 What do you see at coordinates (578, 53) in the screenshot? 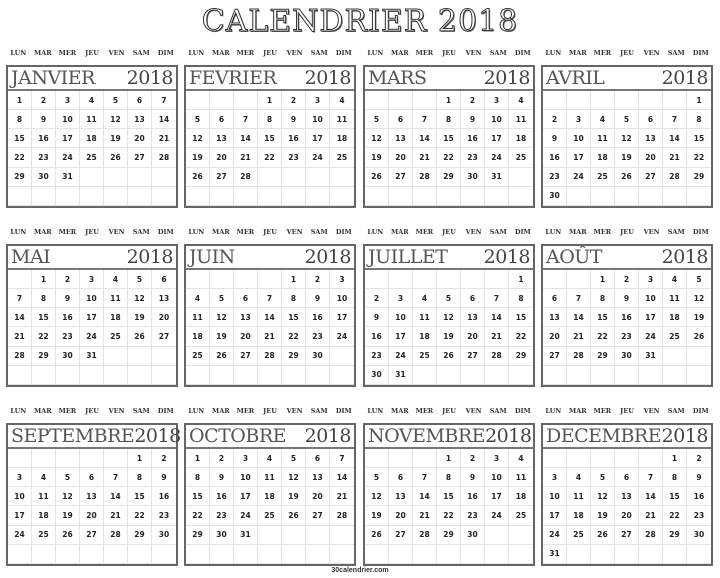
I see `weekday-label: MAR` at bounding box center [578, 53].